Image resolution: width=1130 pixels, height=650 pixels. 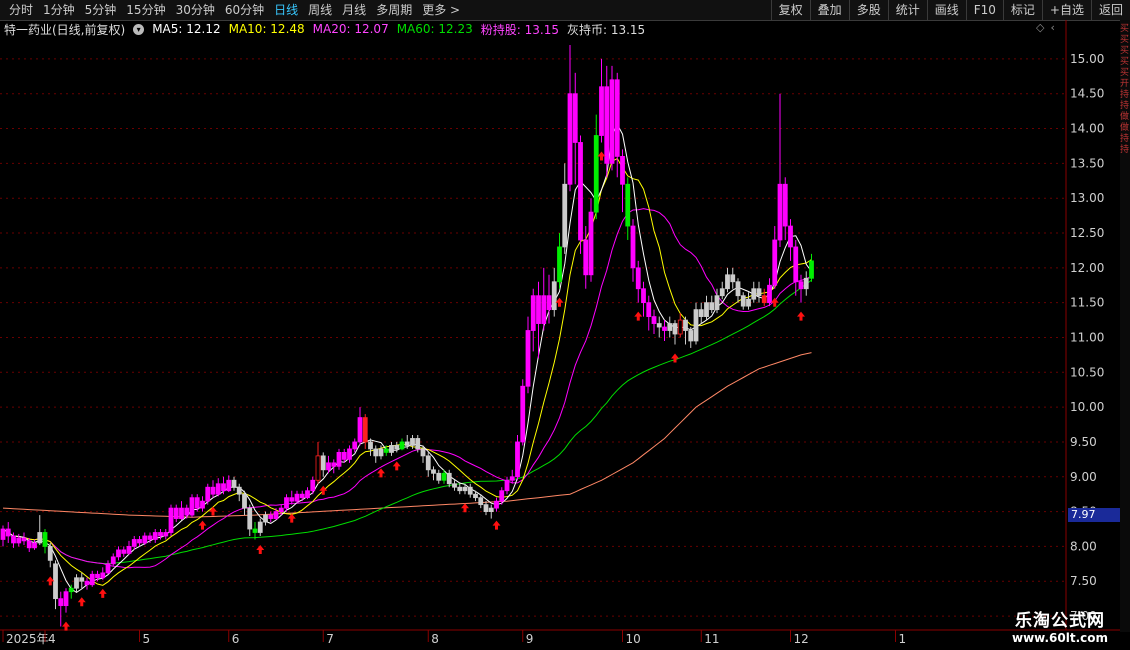 What do you see at coordinates (1087, 129) in the screenshot?
I see `y-tick-label: 14.00` at bounding box center [1087, 129].